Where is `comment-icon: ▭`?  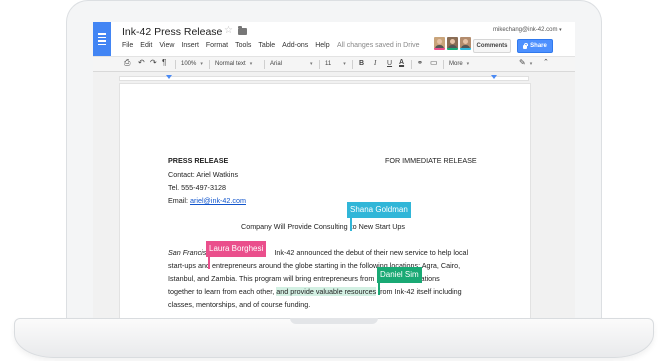
comment-icon: ▭ is located at coordinates (434, 62).